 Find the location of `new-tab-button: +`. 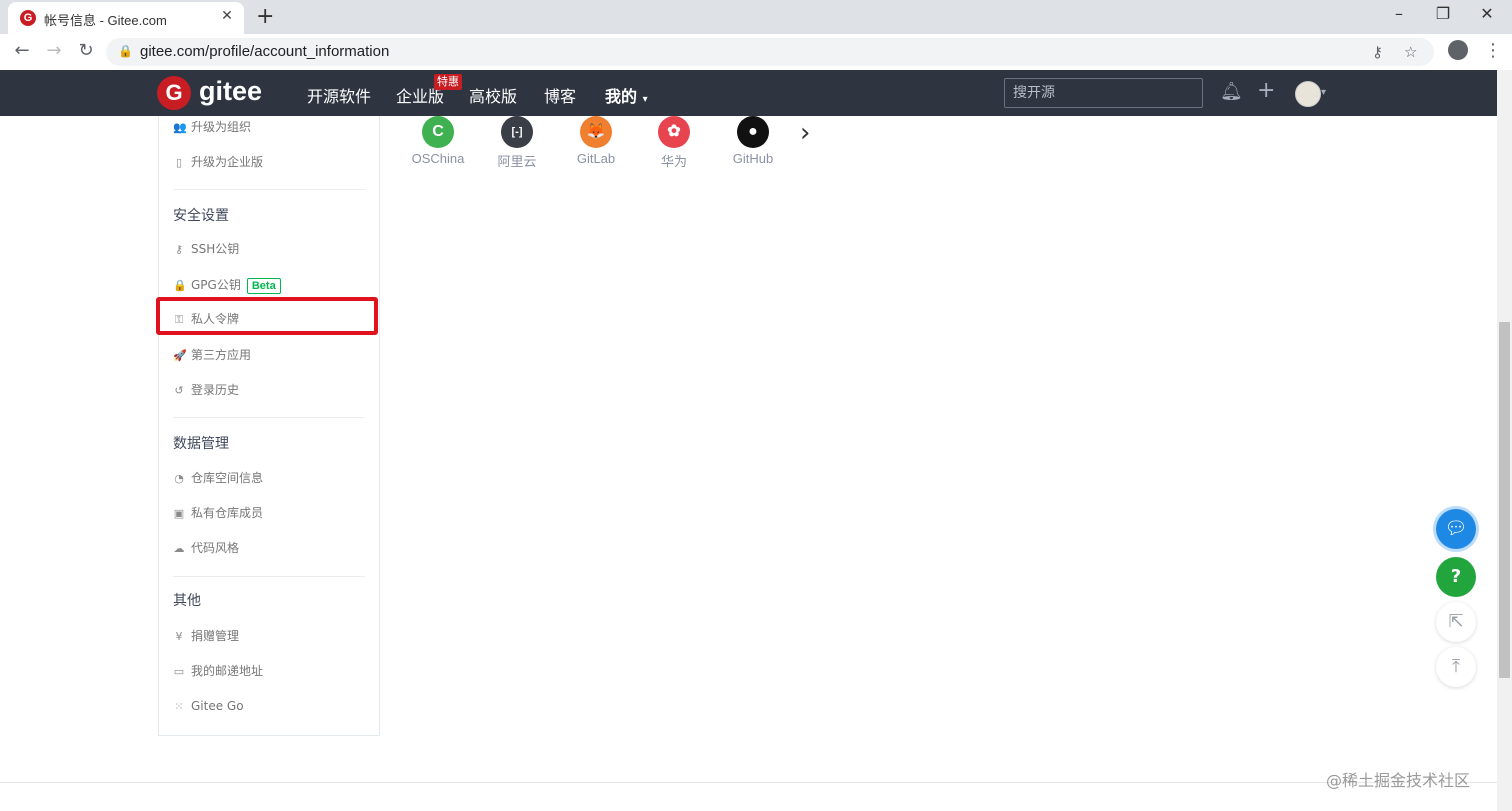

new-tab-button: + is located at coordinates (265, 16).